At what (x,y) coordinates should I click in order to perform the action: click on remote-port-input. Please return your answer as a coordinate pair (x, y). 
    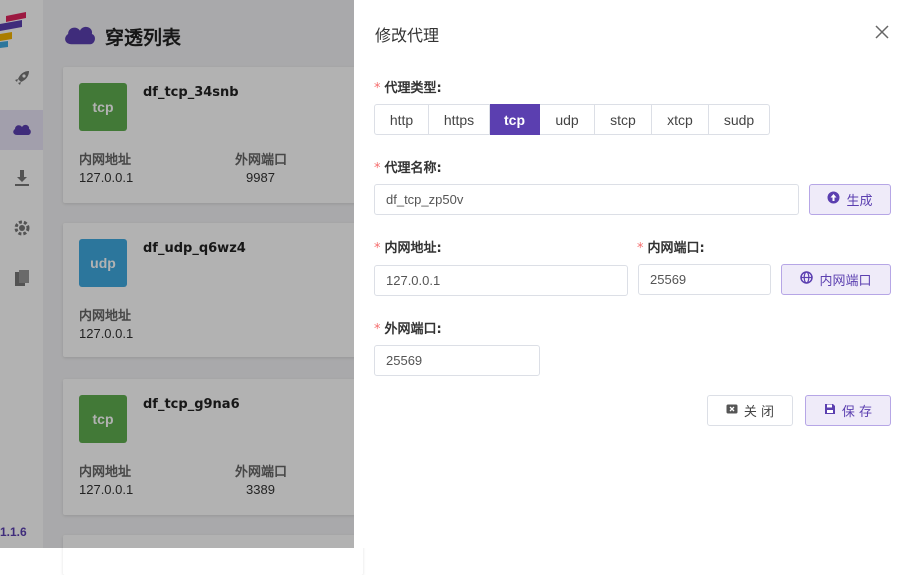
    Looking at the image, I should click on (457, 360).